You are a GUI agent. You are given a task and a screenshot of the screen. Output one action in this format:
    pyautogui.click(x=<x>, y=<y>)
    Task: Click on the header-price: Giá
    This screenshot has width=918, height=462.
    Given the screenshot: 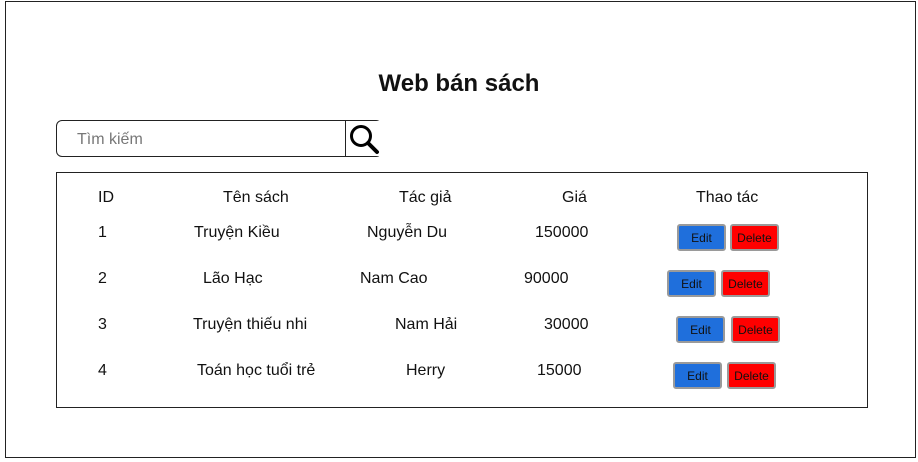 What is the action you would take?
    pyautogui.click(x=574, y=197)
    